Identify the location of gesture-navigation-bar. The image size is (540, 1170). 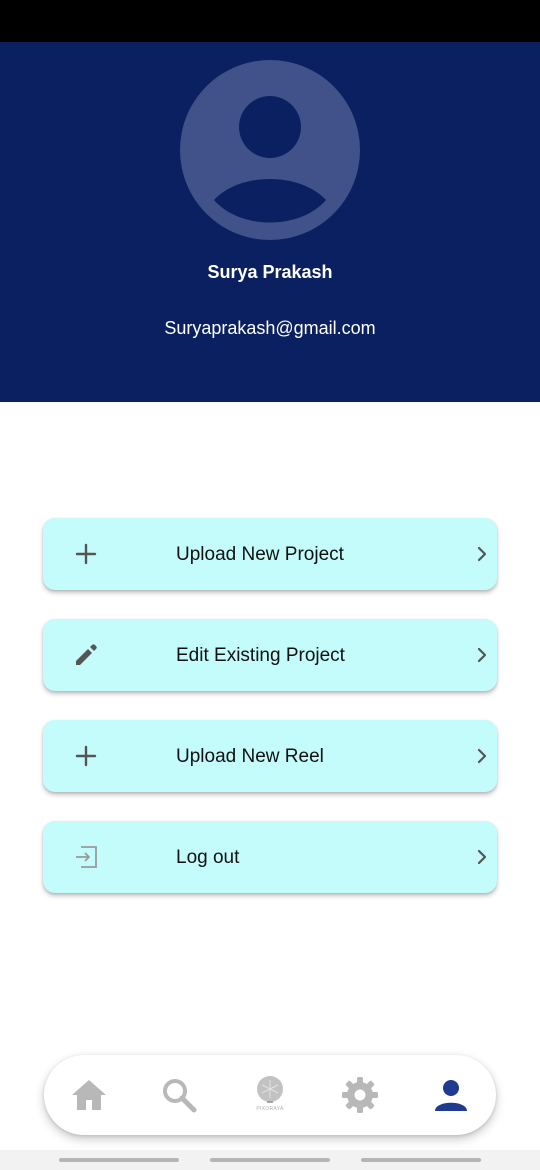
(270, 1160).